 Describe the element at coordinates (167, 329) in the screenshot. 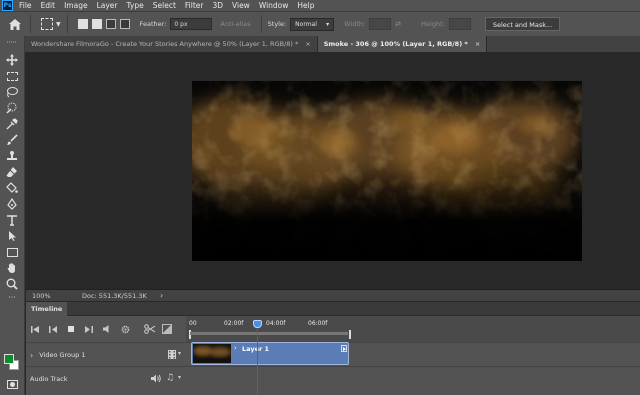

I see `transition-icon` at that location.